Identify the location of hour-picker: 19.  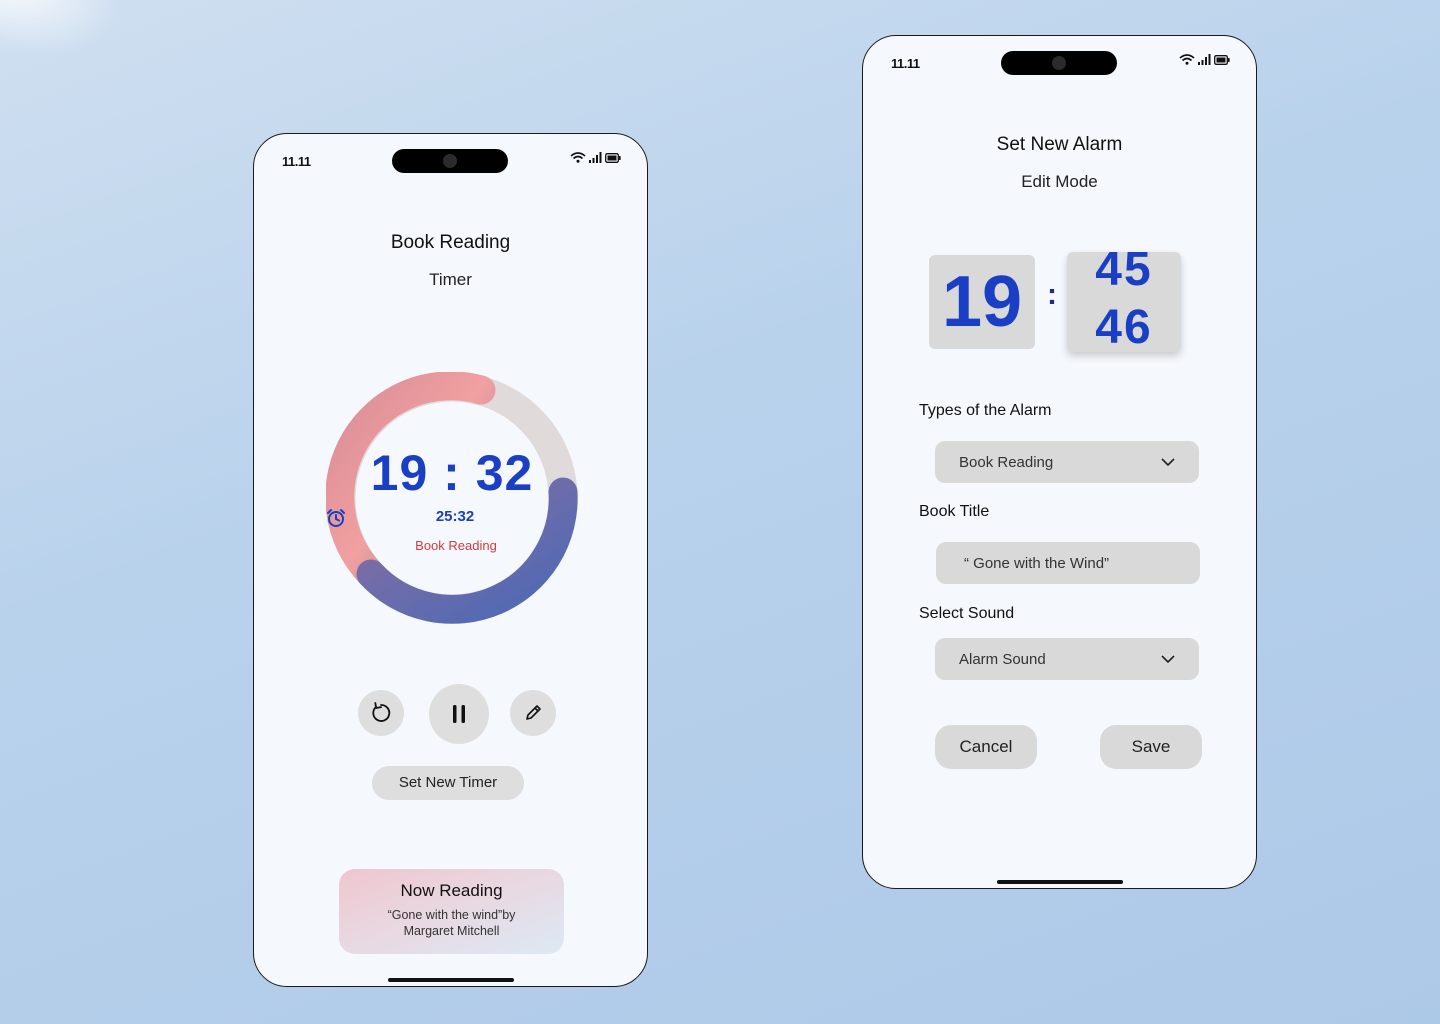
(982, 302).